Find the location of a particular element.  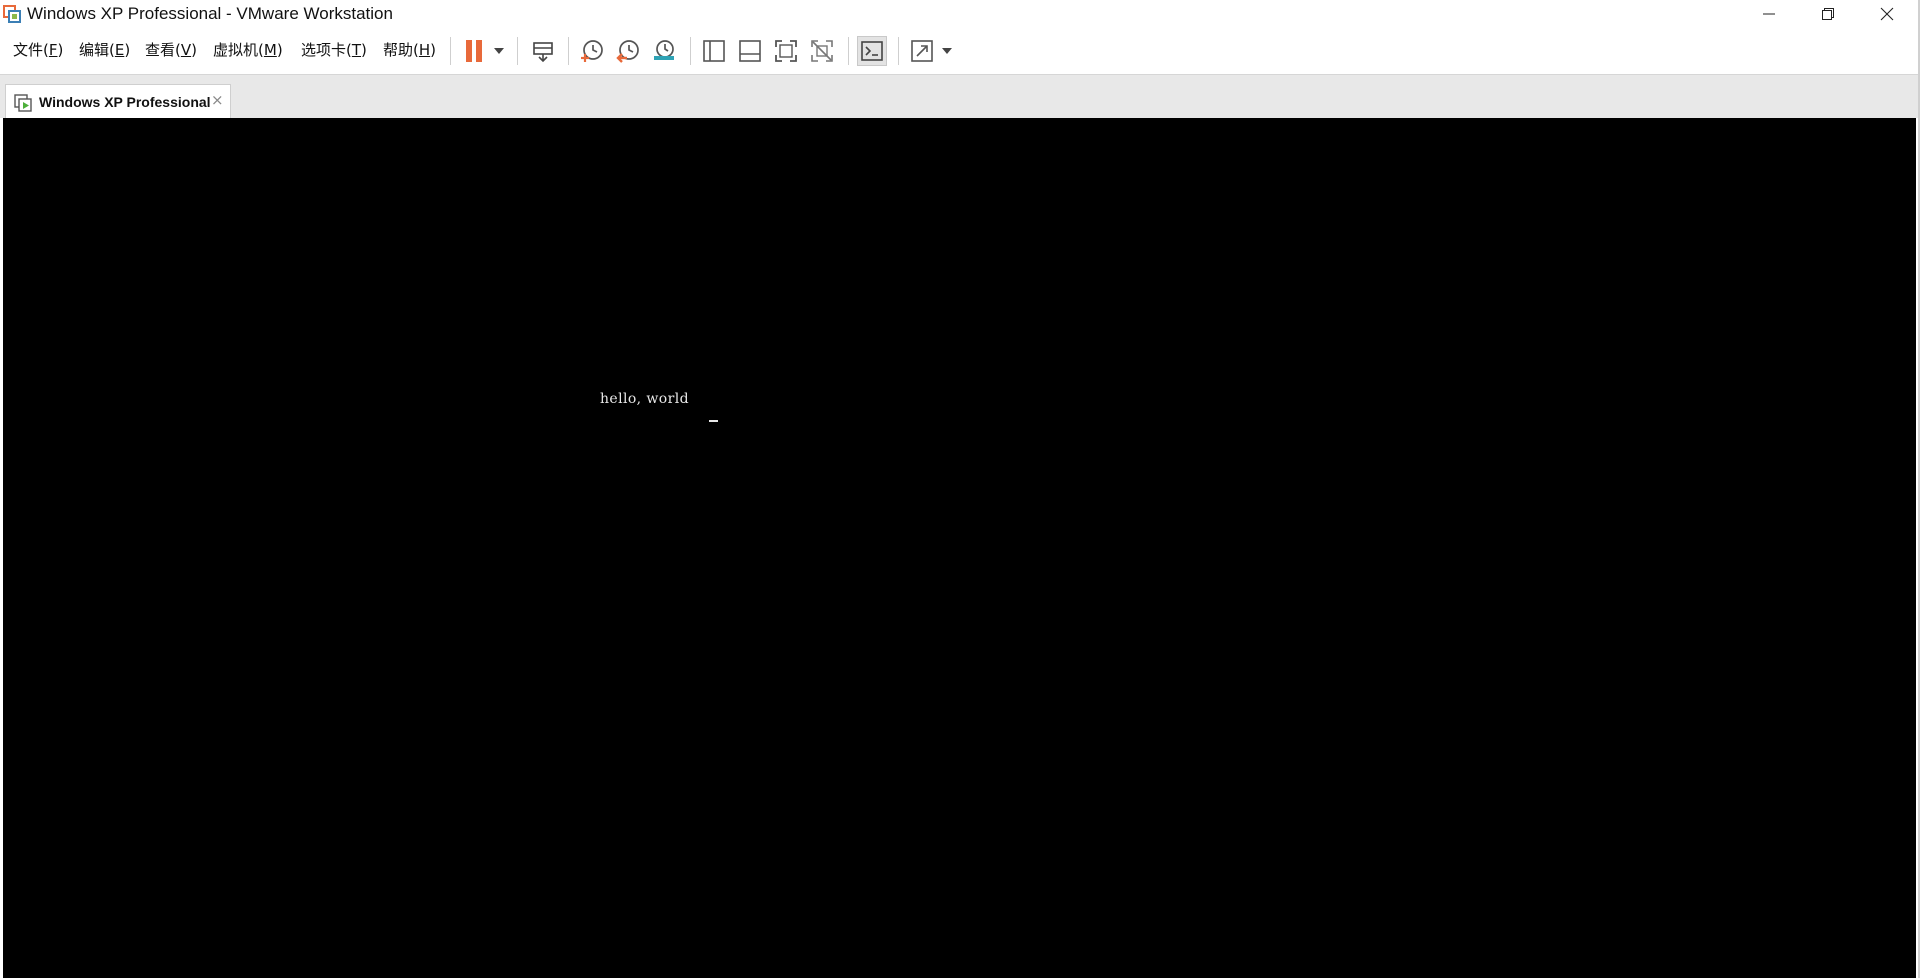

close-icon is located at coordinates (1887, 14).